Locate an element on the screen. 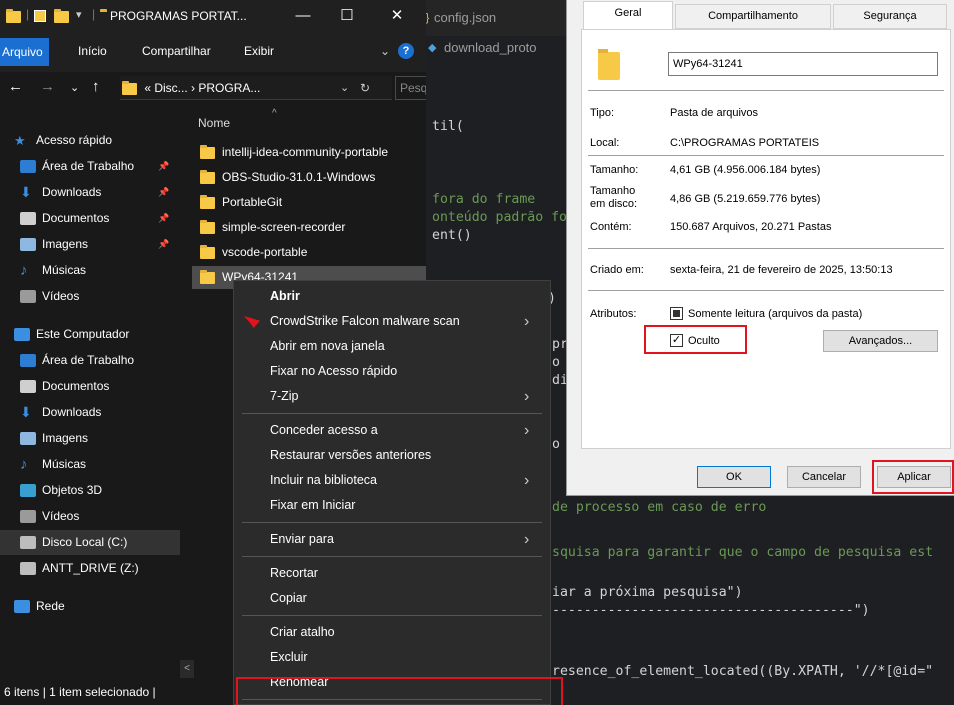 The height and width of the screenshot is (705, 954). nav-item: Este Computador is located at coordinates (90, 334).